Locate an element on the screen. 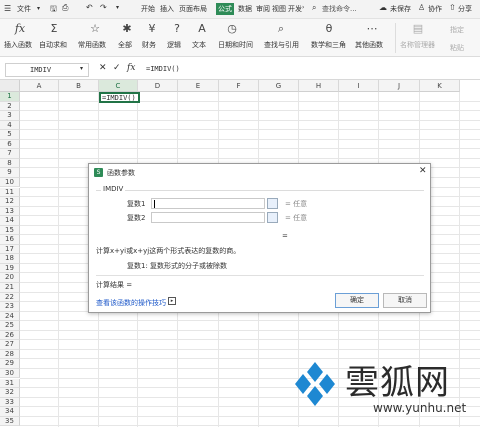  namebox-dropdown-icon: ▾ is located at coordinates (81, 68).